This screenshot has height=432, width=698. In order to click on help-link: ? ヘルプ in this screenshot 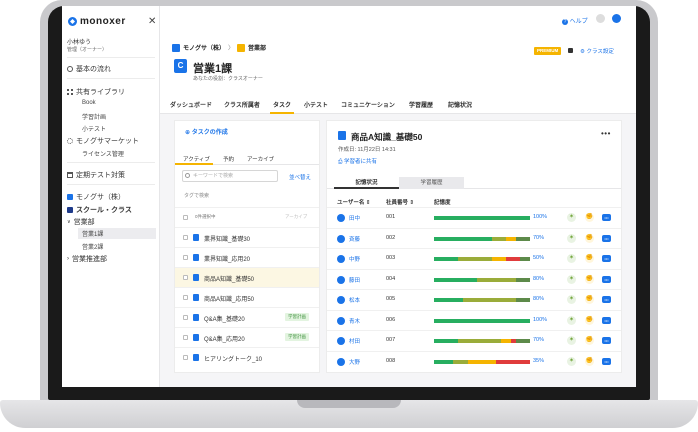, I will do `click(575, 20)`.